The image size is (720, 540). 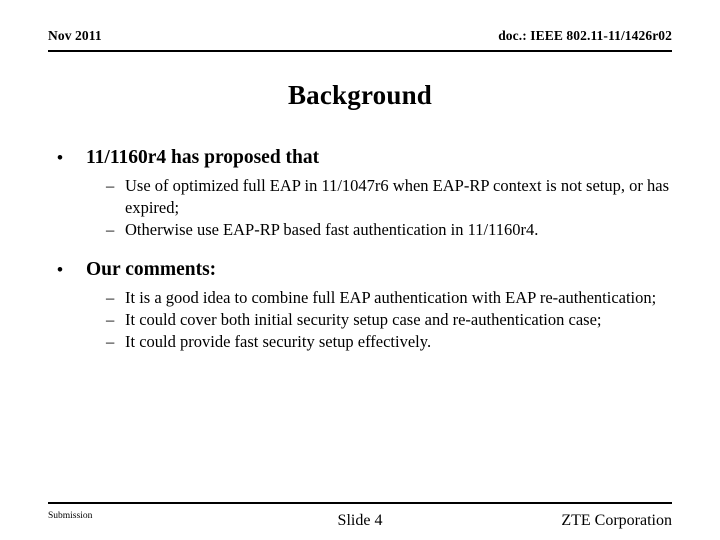 I want to click on header-document-number: doc.: IEEE 802.11-11/1426r02, so click(x=585, y=35).